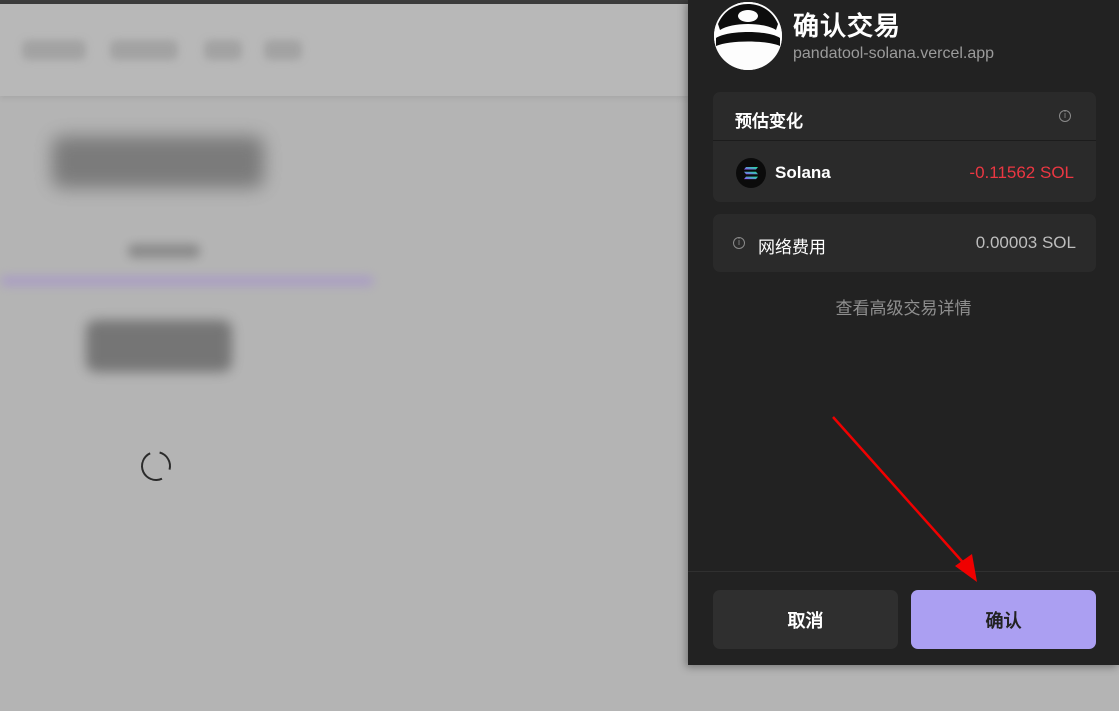 The height and width of the screenshot is (711, 1119). What do you see at coordinates (344, 50) in the screenshot?
I see `background-navbar` at bounding box center [344, 50].